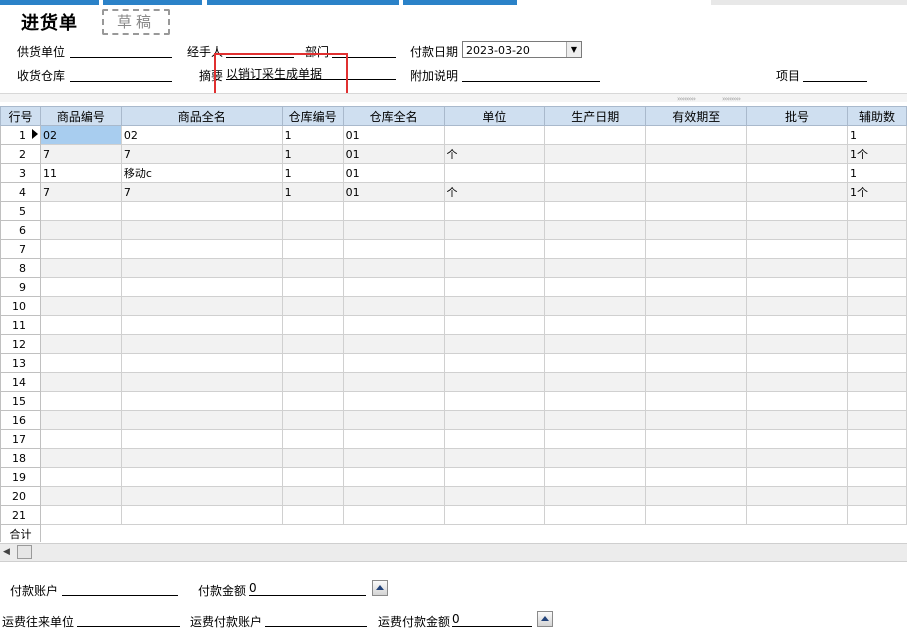 This screenshot has height=630, width=907. I want to click on row-number: 19, so click(20, 477).